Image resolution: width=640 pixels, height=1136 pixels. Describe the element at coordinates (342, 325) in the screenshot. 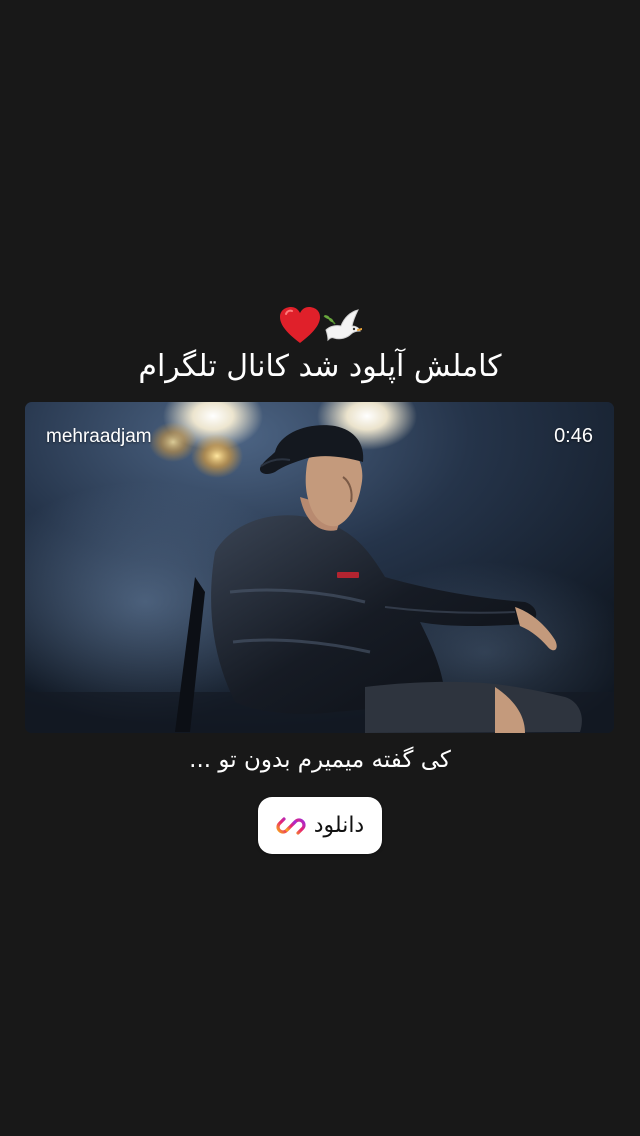

I see `dove-icon` at that location.